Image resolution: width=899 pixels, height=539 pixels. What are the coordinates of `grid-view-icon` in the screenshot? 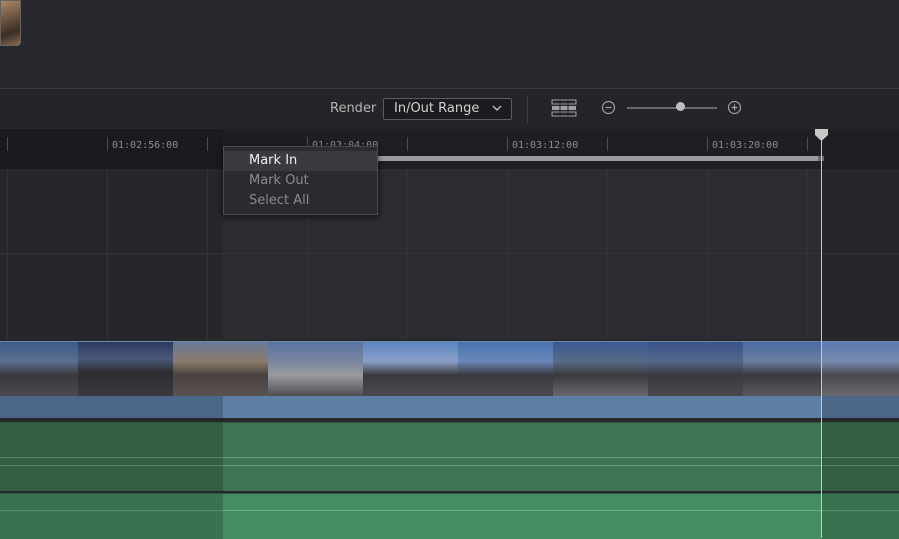 It's located at (564, 108).